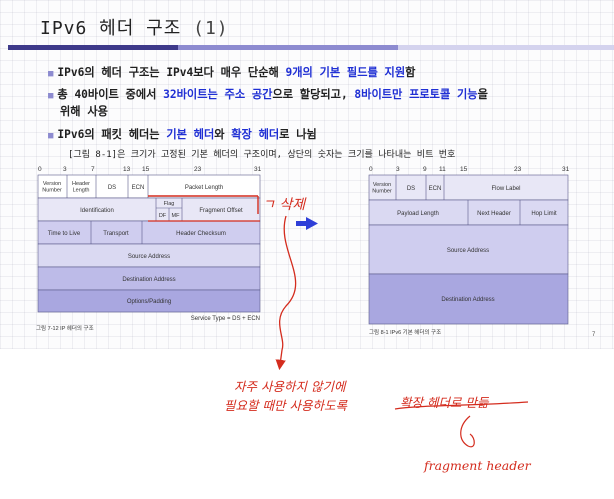 This screenshot has width=614, height=499. I want to click on ipv4-header-length-field: Header Length, so click(81, 187).